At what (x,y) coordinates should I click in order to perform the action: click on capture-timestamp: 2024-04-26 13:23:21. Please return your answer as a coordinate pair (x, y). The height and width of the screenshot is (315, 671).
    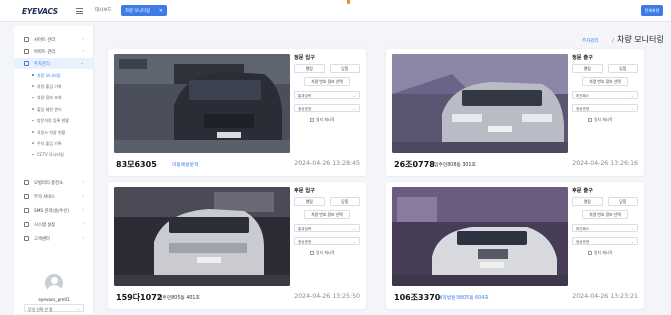
    Looking at the image, I should click on (605, 296).